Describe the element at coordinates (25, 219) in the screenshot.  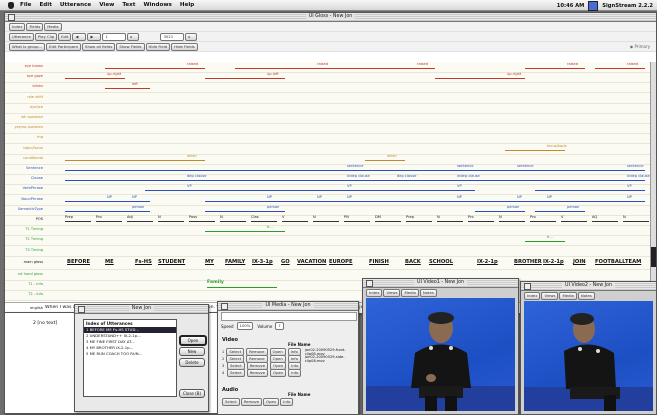
I see `tier-label: POS` at that location.